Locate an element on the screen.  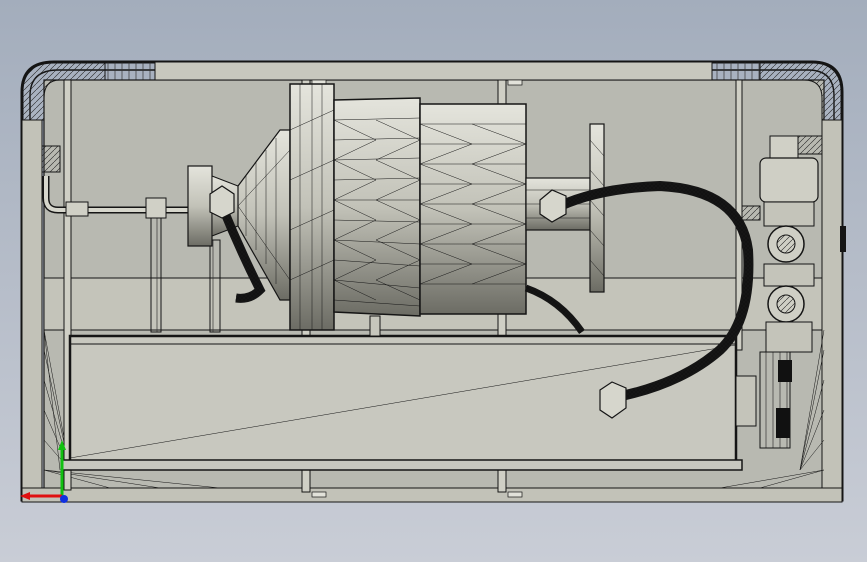
inlet-clamp is located at coordinates (156, 208).